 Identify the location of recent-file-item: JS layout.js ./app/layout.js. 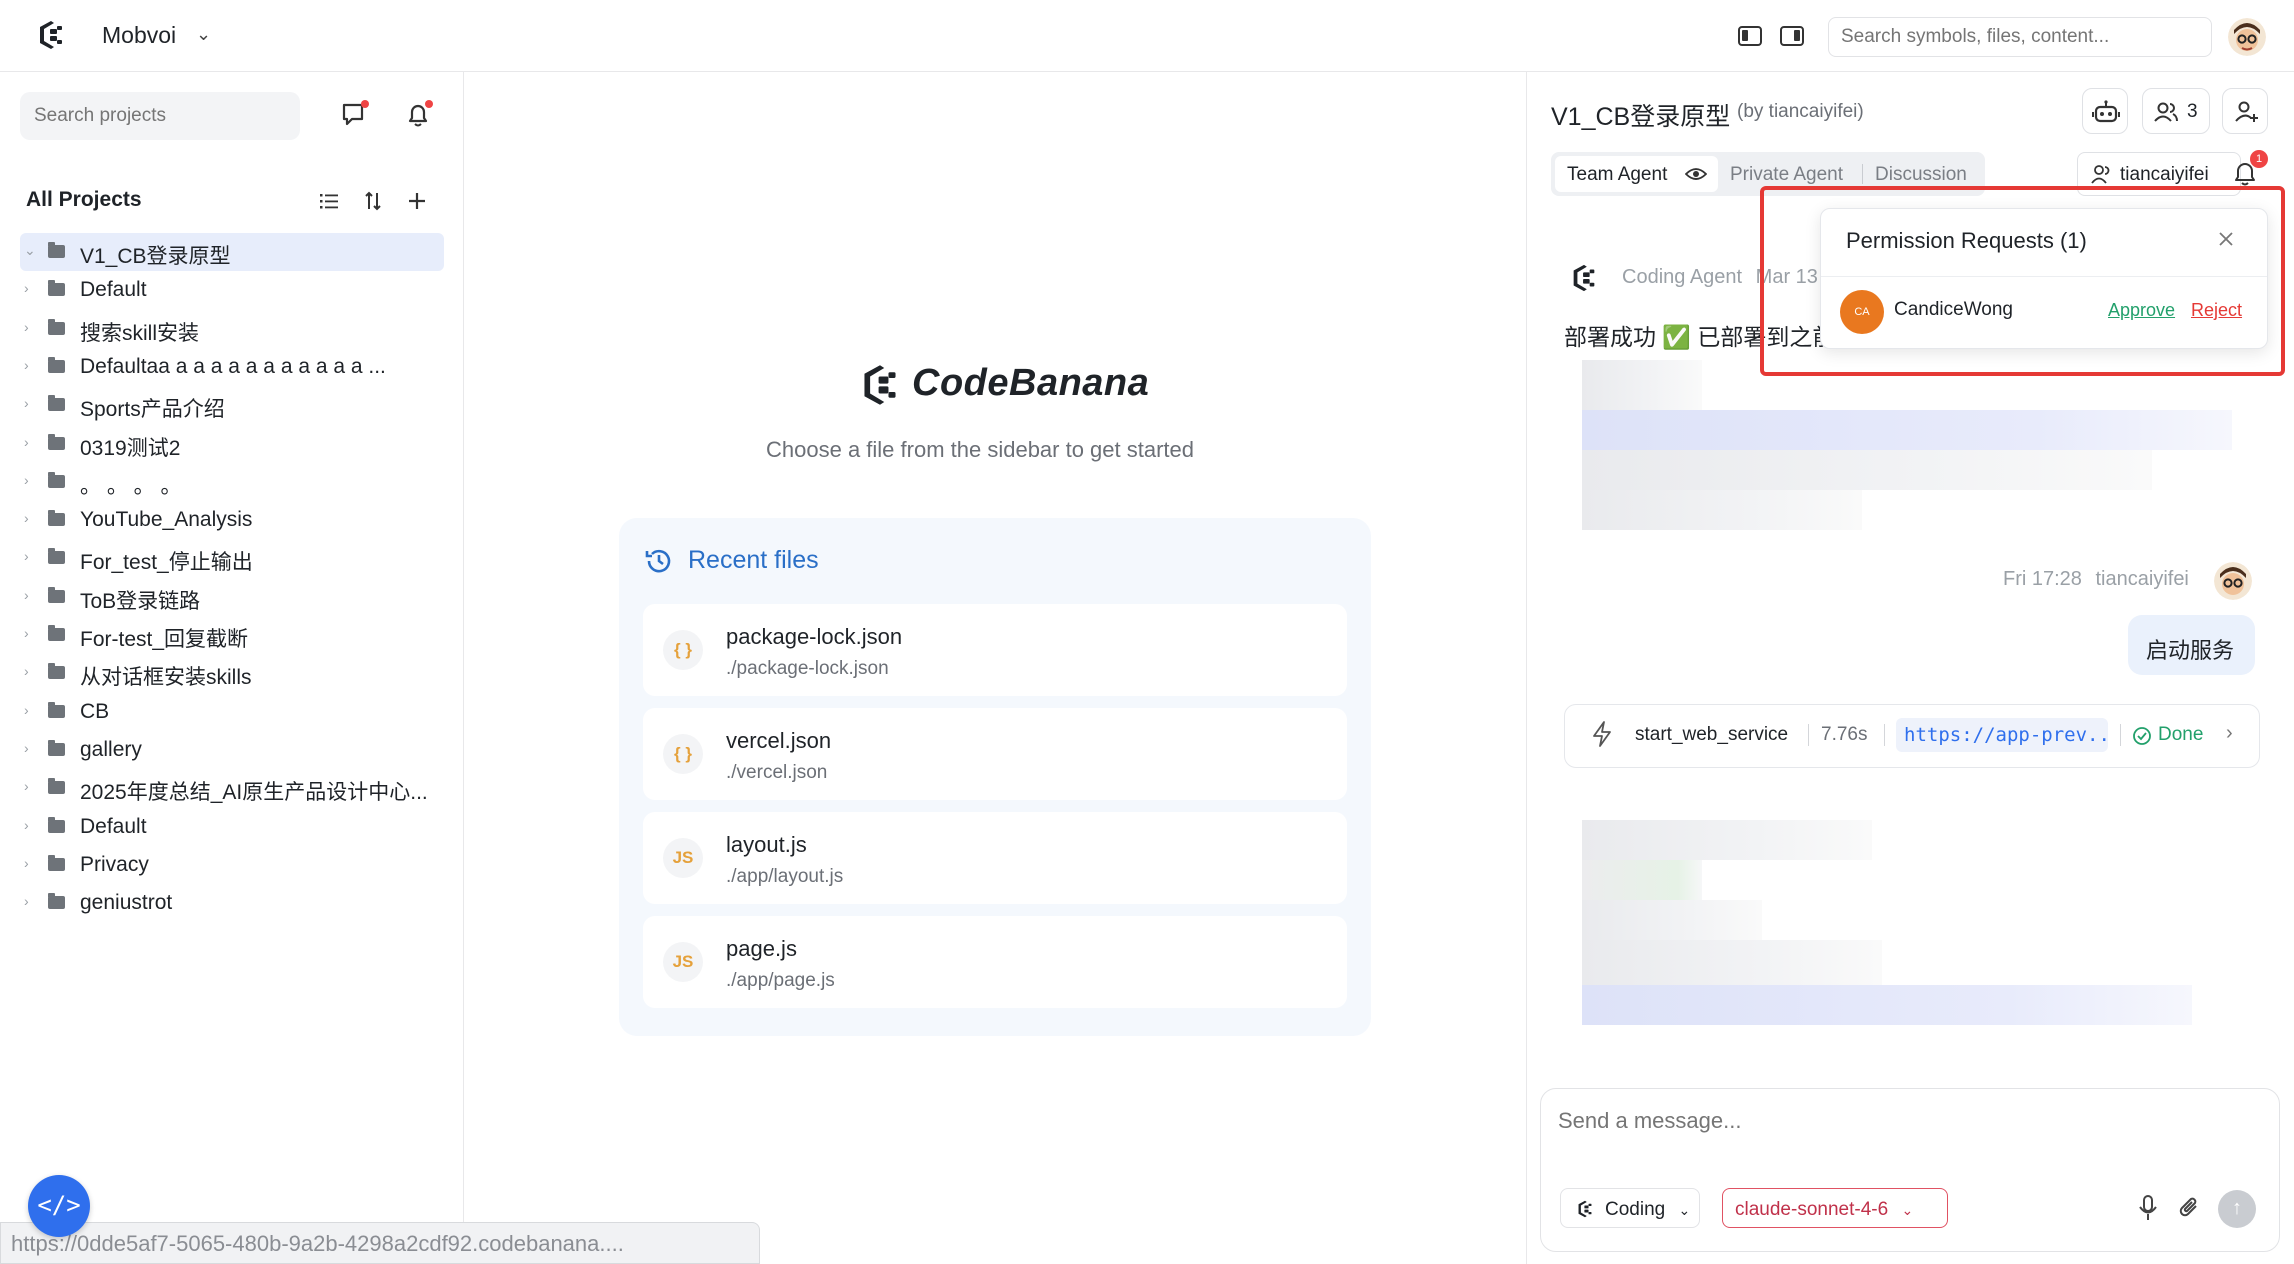
(995, 858).